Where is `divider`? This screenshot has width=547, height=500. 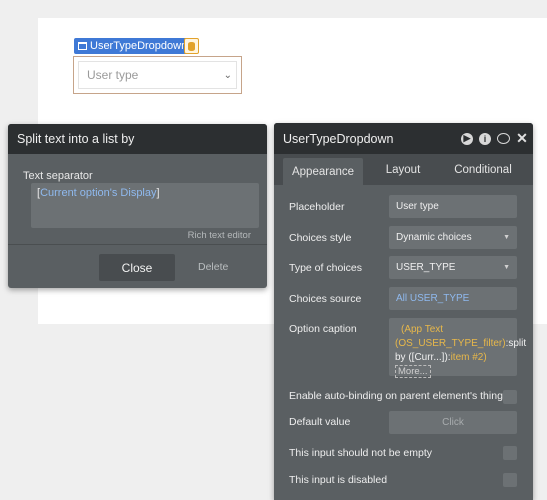
divider is located at coordinates (137, 244).